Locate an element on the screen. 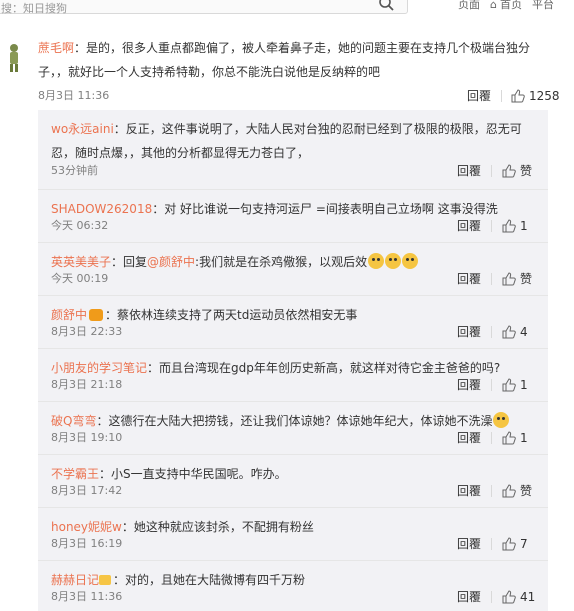  reply-time: 53分钟前 is located at coordinates (74, 170).